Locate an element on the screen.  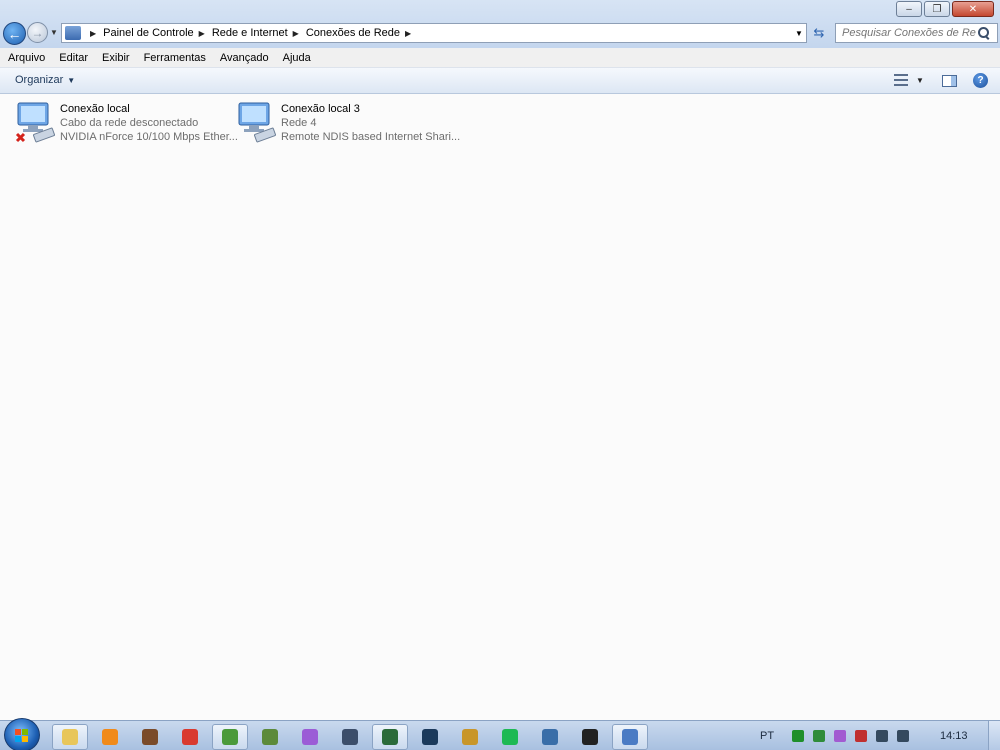
dark-app-icon is located at coordinates (590, 737).